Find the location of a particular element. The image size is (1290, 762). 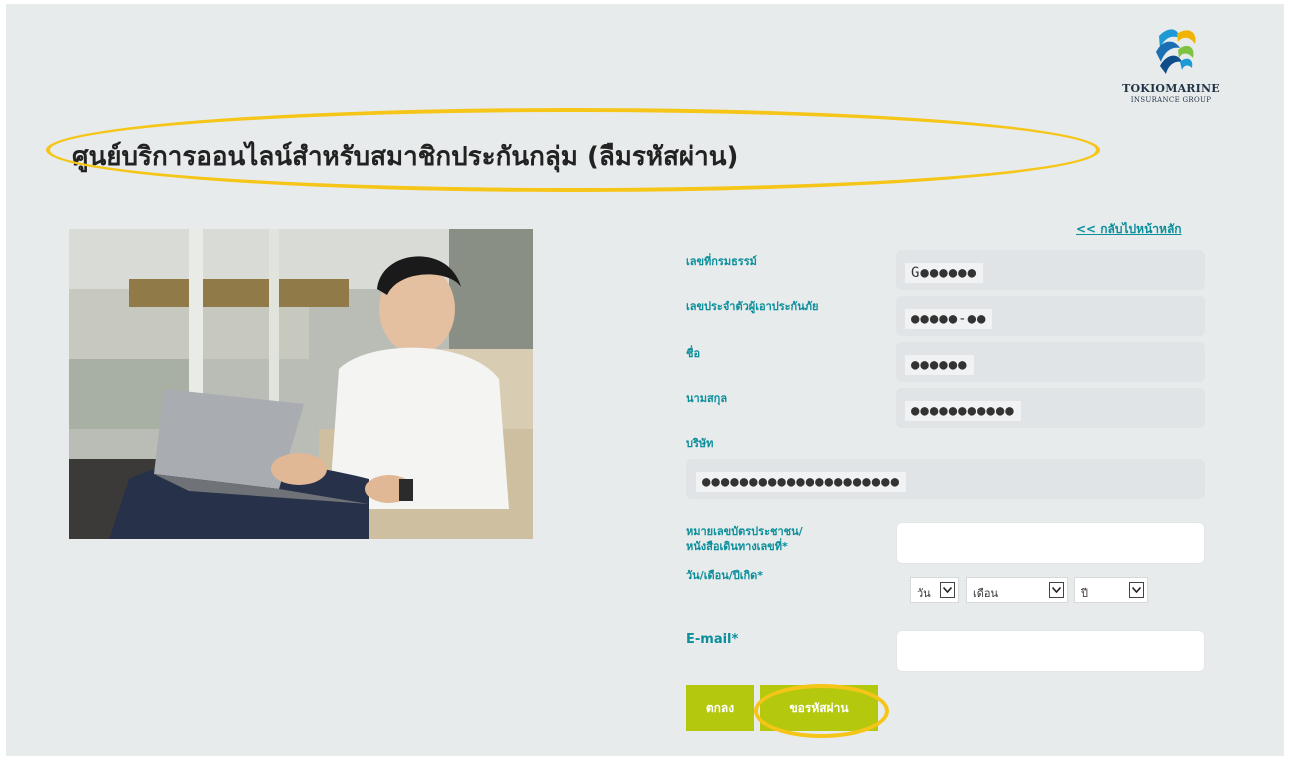

company-value: ●●●●●●●●●●●●●●●●●●●●● is located at coordinates (801, 482).